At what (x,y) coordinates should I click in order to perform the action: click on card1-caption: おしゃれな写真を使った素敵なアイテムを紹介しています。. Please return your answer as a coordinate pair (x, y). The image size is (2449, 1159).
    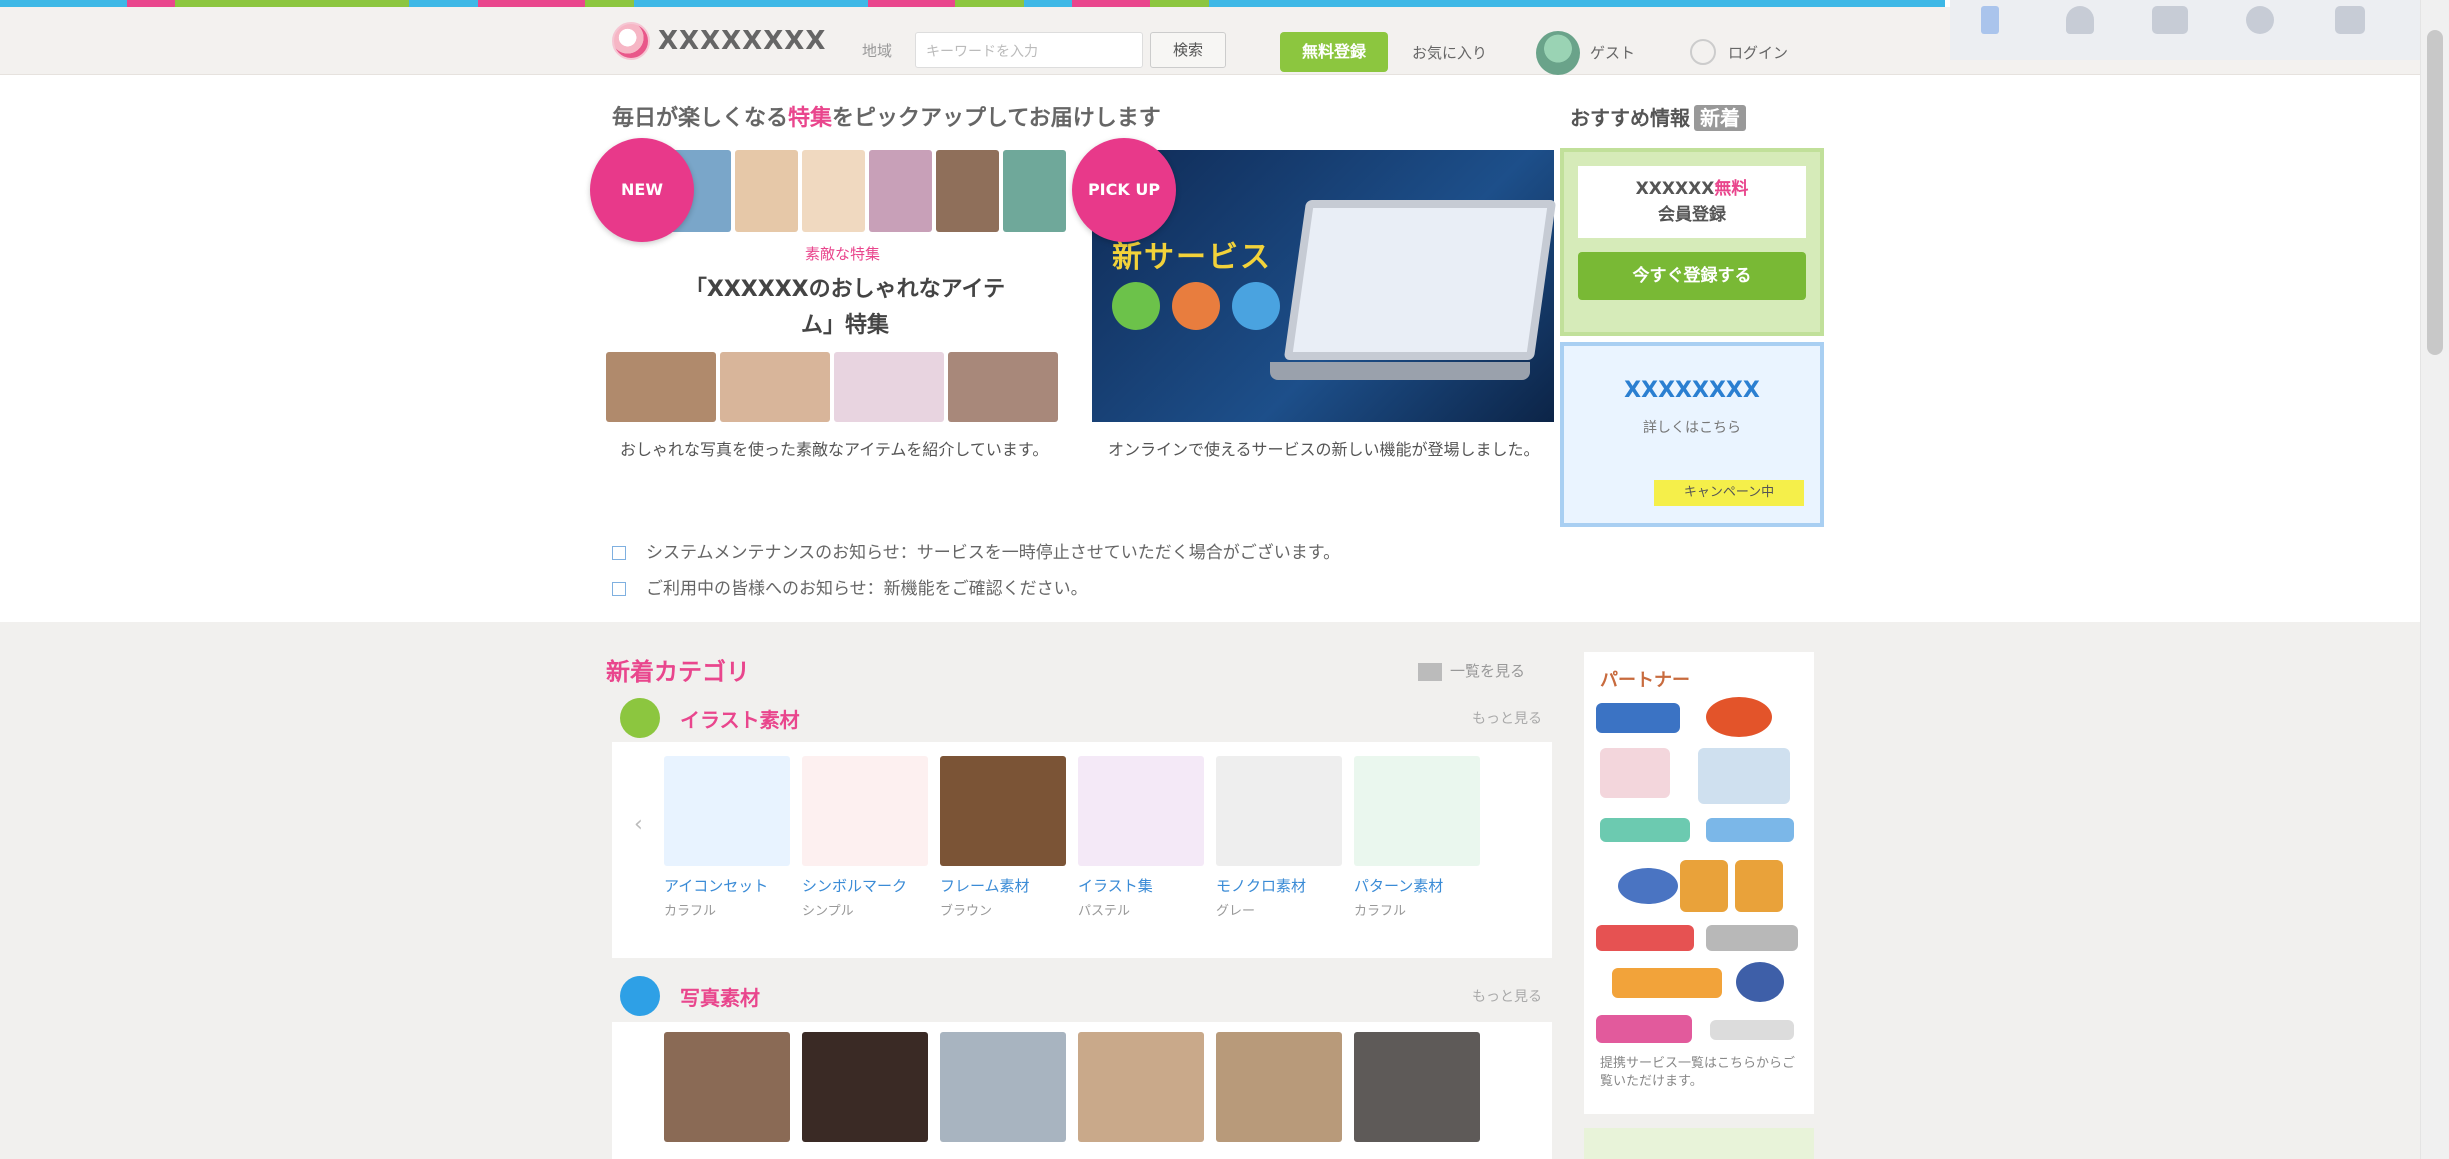
    Looking at the image, I should click on (840, 450).